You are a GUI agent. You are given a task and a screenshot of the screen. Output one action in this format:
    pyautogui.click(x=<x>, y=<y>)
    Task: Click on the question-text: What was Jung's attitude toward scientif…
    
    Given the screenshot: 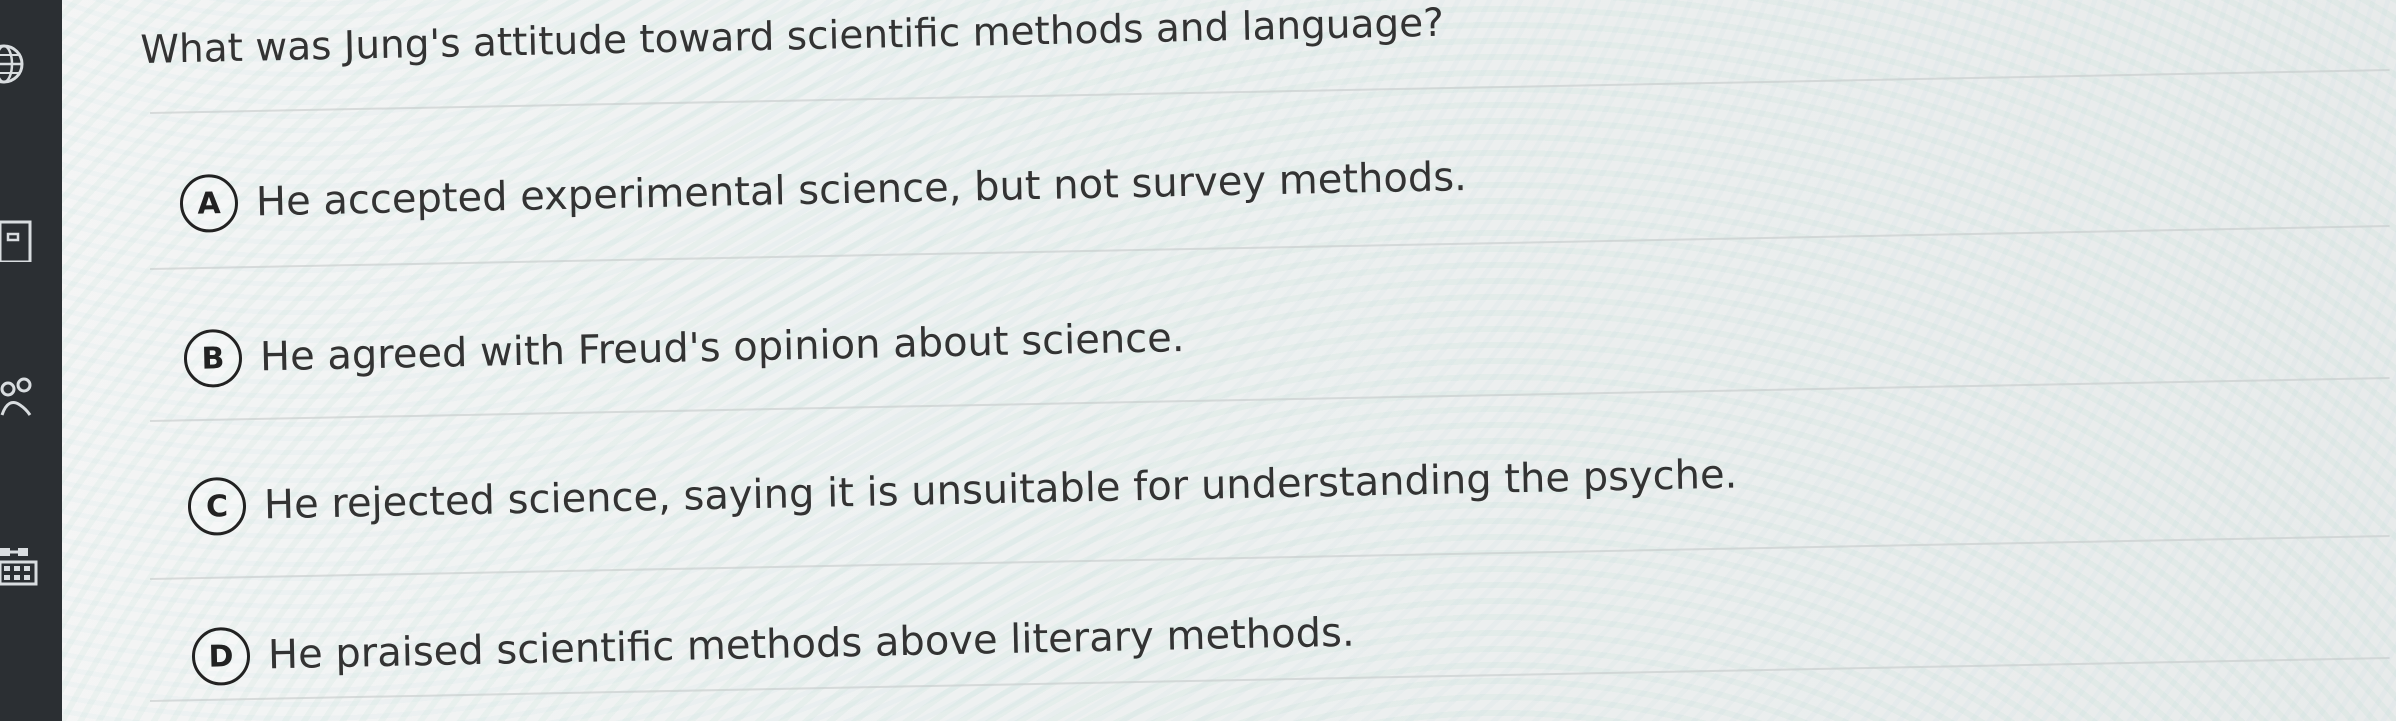 What is the action you would take?
    pyautogui.click(x=792, y=36)
    